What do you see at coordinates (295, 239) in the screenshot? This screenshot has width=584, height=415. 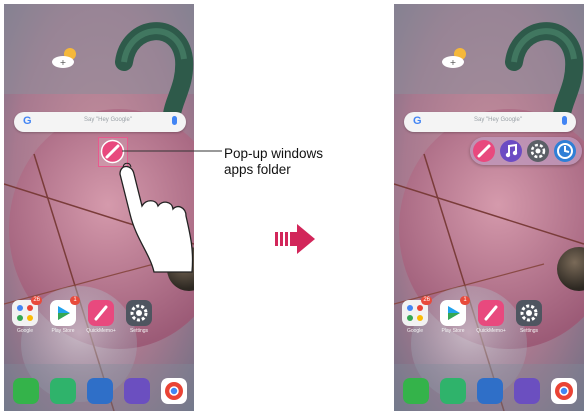 I see `transition-arrow-icon` at bounding box center [295, 239].